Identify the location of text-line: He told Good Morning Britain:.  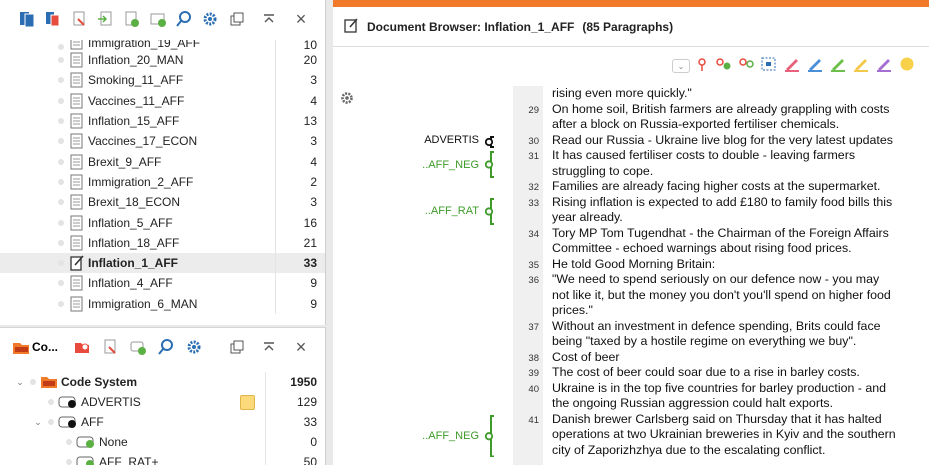
(634, 263).